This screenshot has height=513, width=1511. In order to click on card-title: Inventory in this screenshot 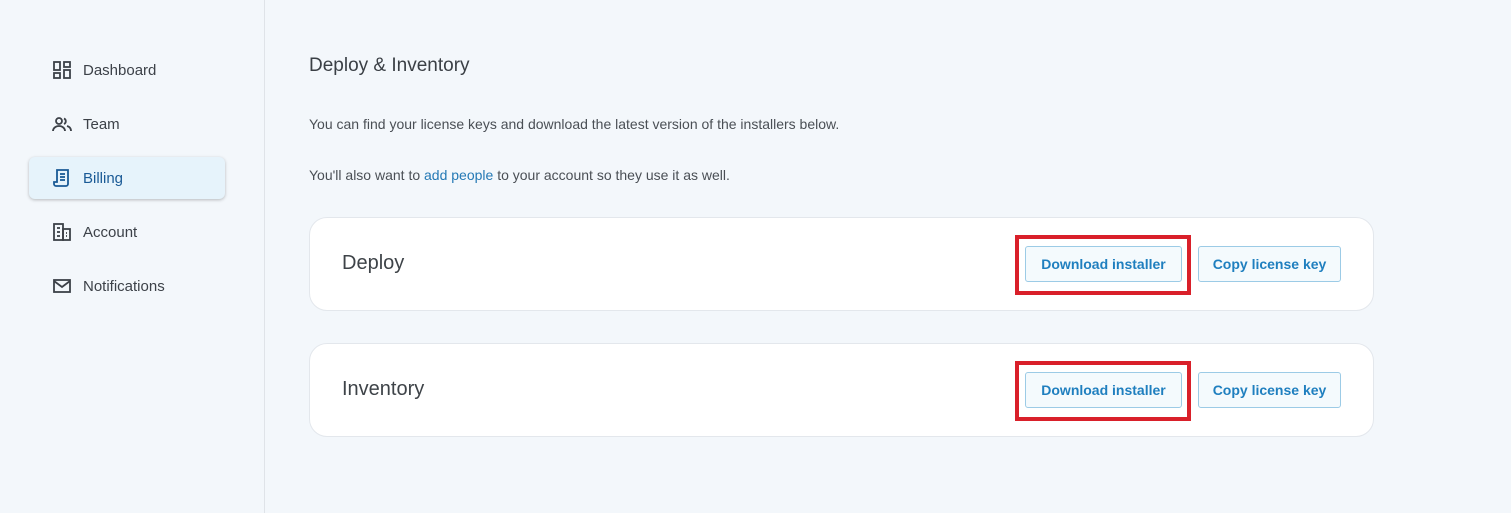, I will do `click(383, 389)`.